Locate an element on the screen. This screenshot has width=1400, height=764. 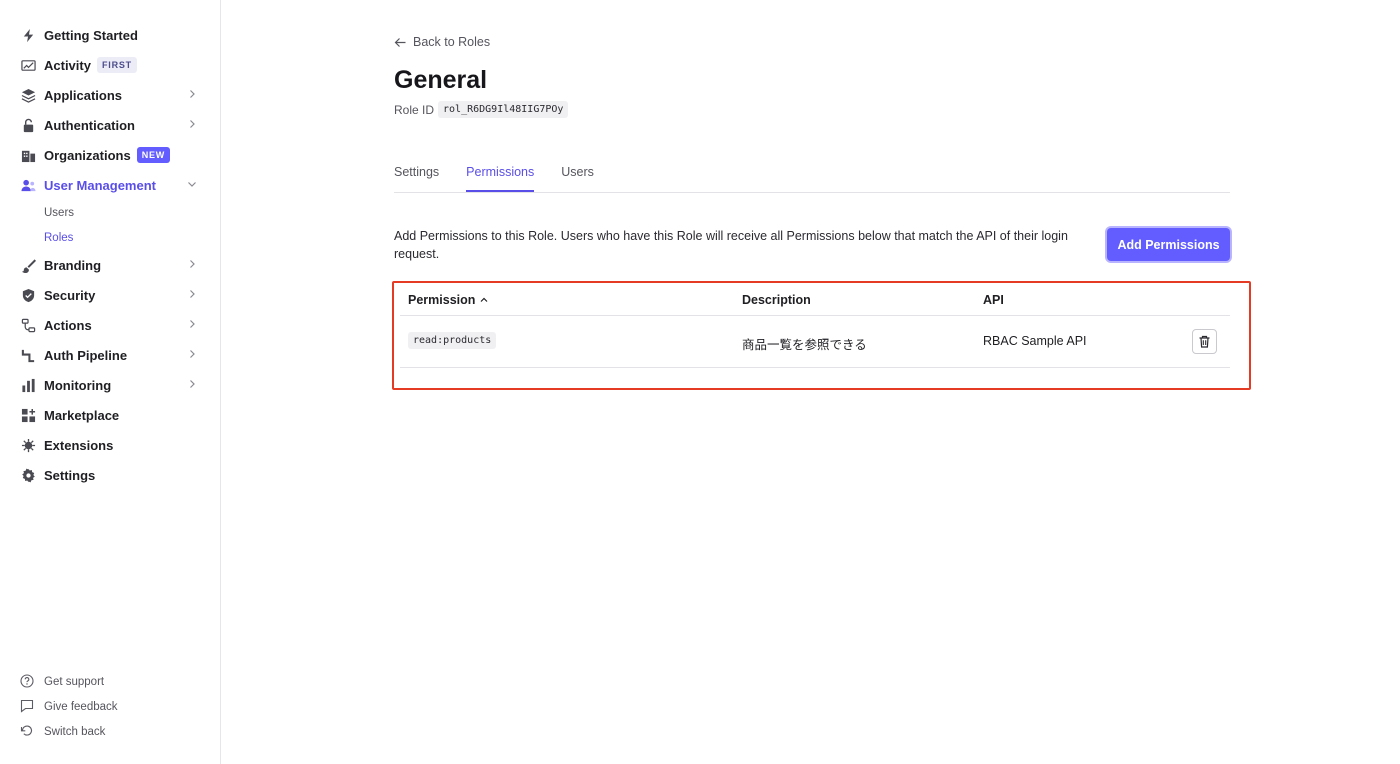
tabs: Settings Permissions Users is located at coordinates (812, 174).